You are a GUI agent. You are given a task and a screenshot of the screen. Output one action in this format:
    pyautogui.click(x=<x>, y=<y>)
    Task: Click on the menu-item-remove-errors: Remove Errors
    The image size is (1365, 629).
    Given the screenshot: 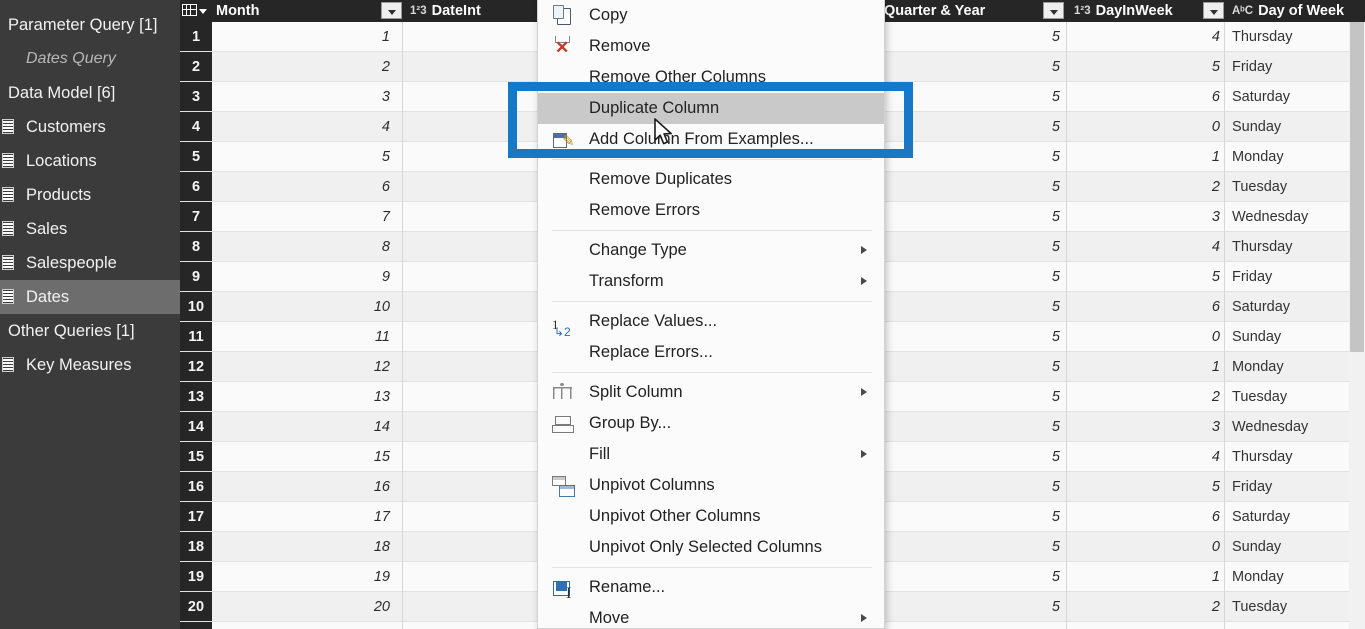 What is the action you would take?
    pyautogui.click(x=711, y=210)
    